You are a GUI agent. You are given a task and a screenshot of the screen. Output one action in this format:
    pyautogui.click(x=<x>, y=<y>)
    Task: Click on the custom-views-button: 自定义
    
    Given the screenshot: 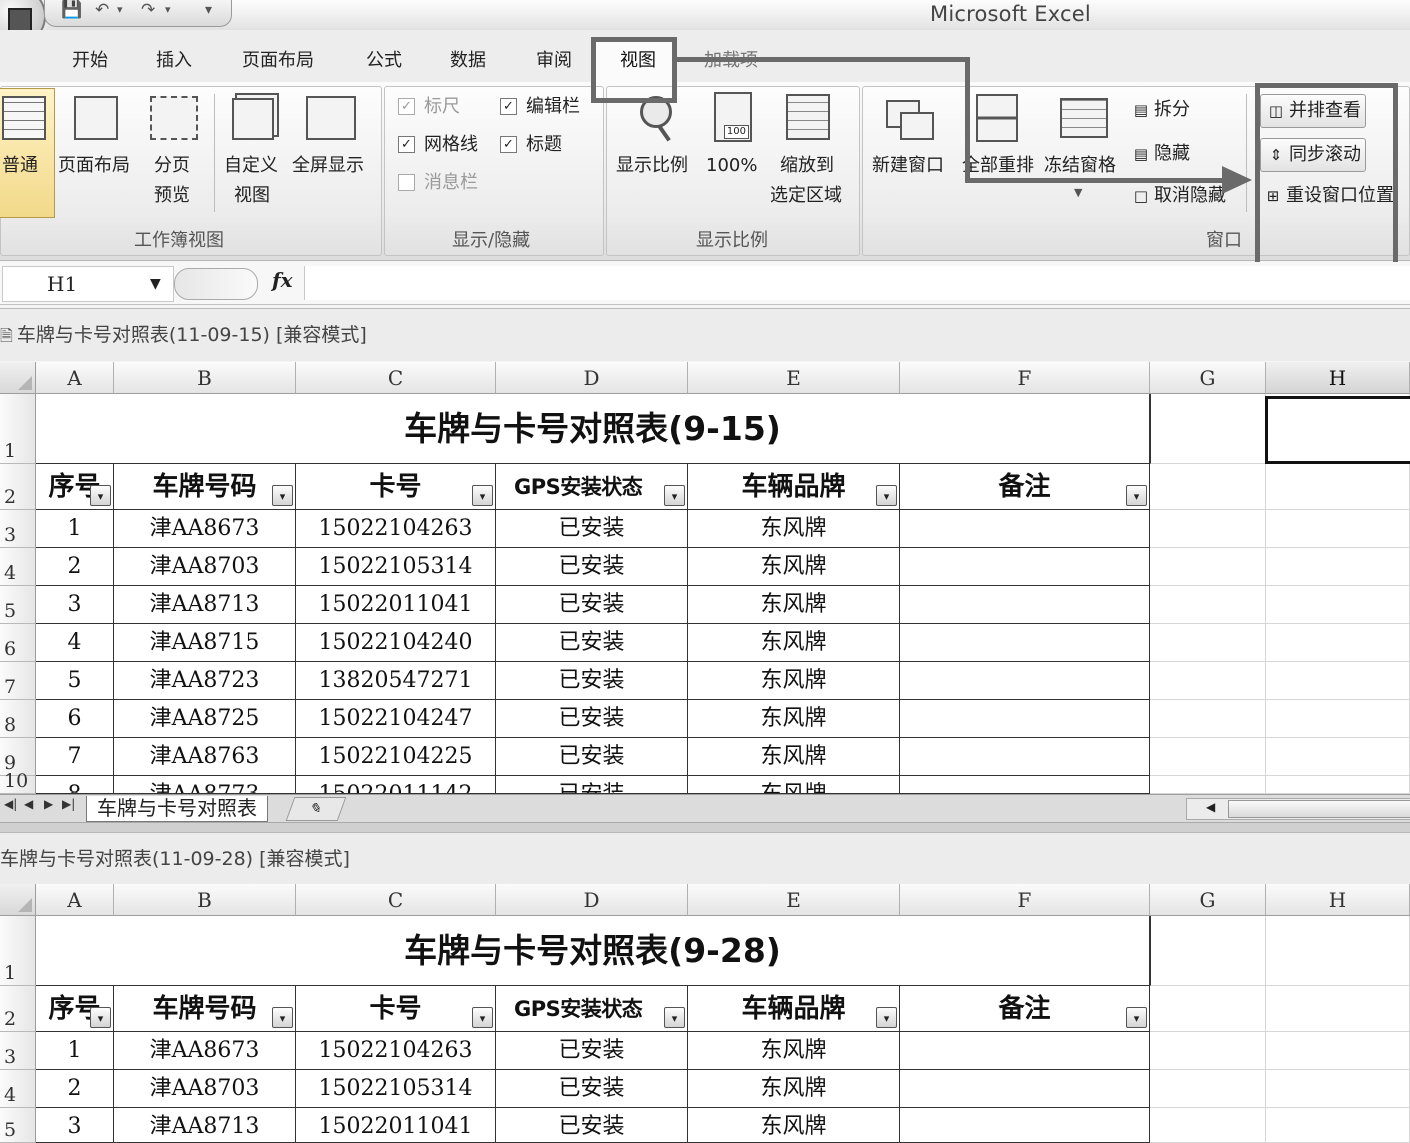 What is the action you would take?
    pyautogui.click(x=251, y=166)
    